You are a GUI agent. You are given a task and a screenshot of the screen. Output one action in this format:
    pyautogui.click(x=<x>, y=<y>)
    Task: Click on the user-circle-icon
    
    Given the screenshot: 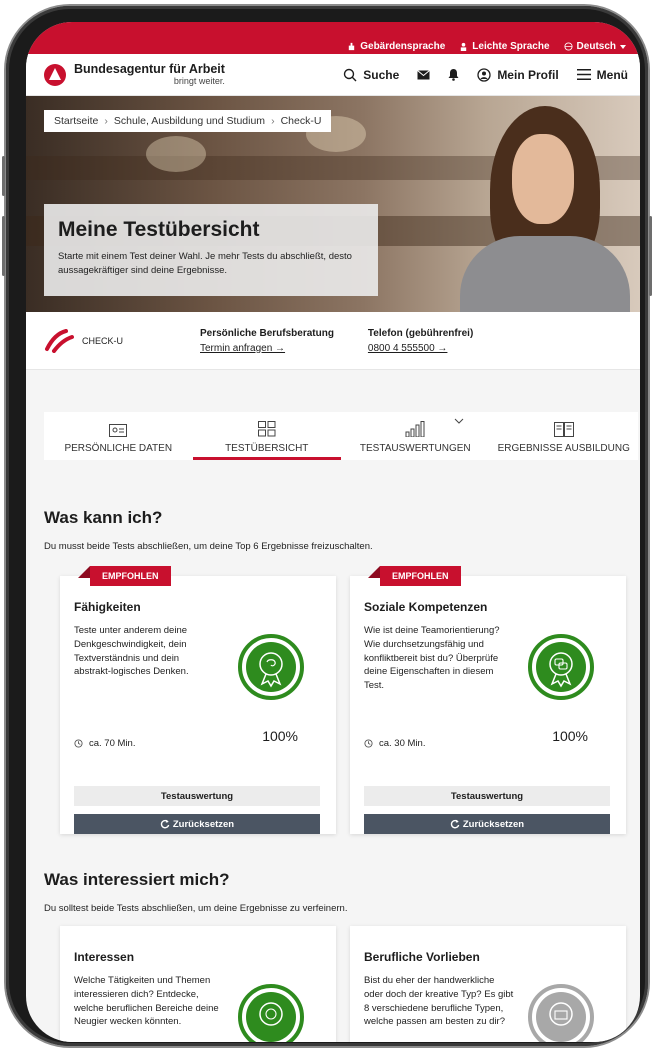 What is the action you would take?
    pyautogui.click(x=484, y=74)
    